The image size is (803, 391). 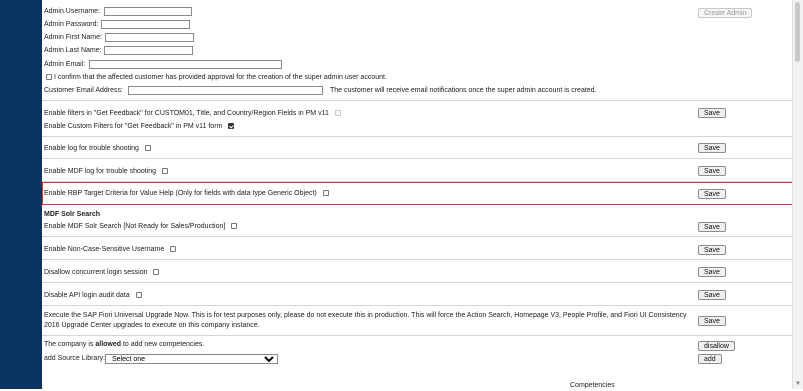 What do you see at coordinates (91, 148) in the screenshot?
I see `trouble-log-label: Enable log for trouble shooting` at bounding box center [91, 148].